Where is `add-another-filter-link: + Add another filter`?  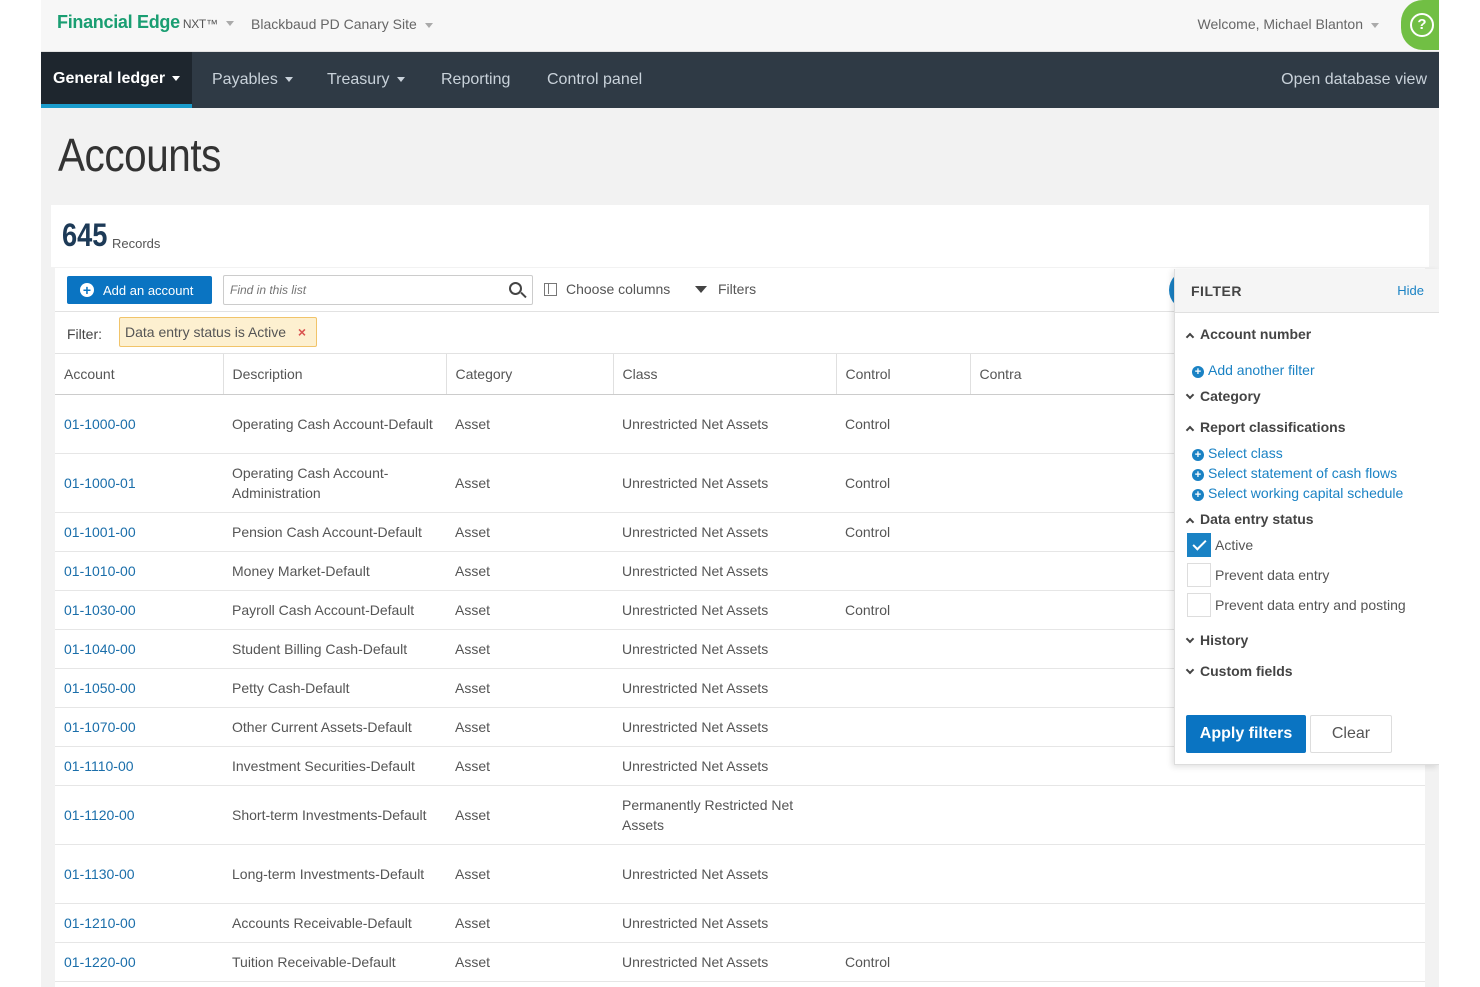 add-another-filter-link: + Add another filter is located at coordinates (1253, 370).